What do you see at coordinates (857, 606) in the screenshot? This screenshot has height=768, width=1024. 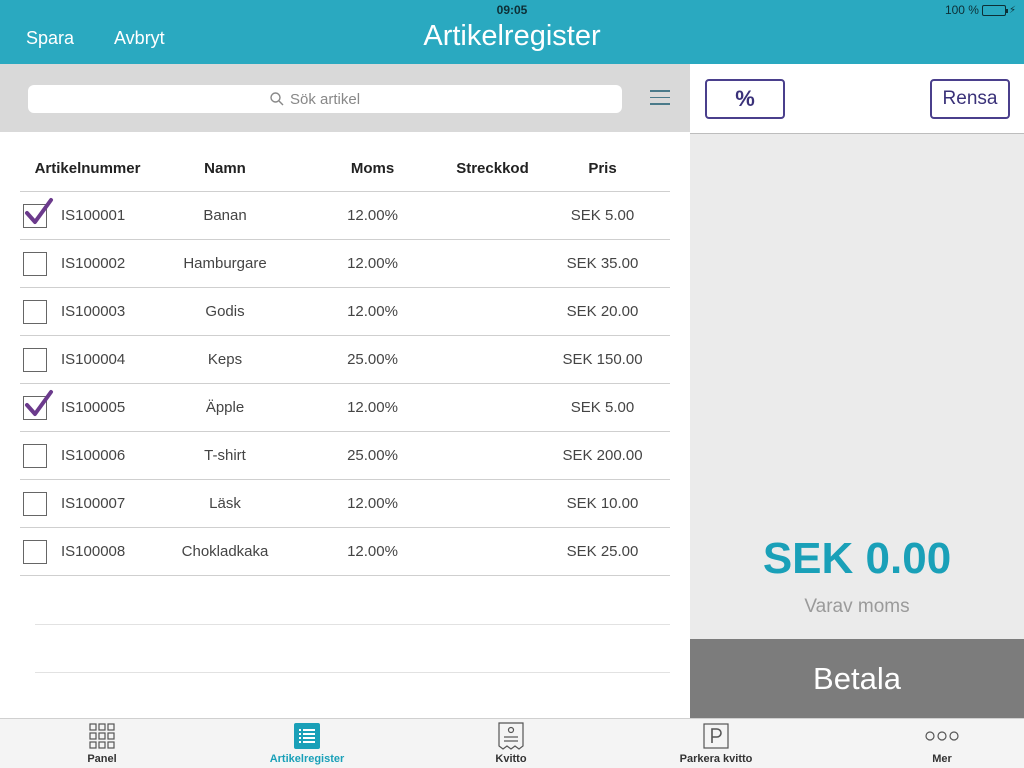 I see `vat-label: Varav moms` at bounding box center [857, 606].